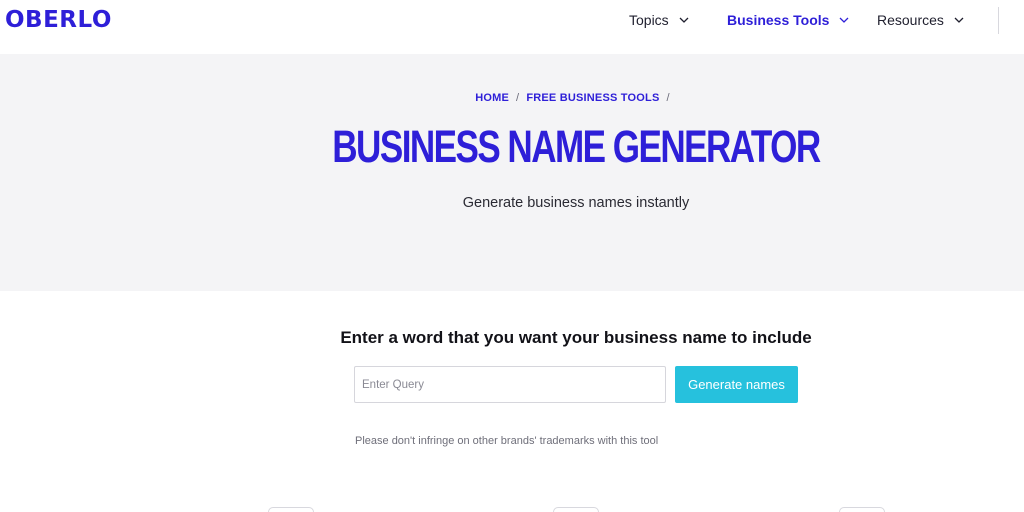 The height and width of the screenshot is (512, 1024). I want to click on page-title: BUSINESS NAME GENERATOR, so click(576, 146).